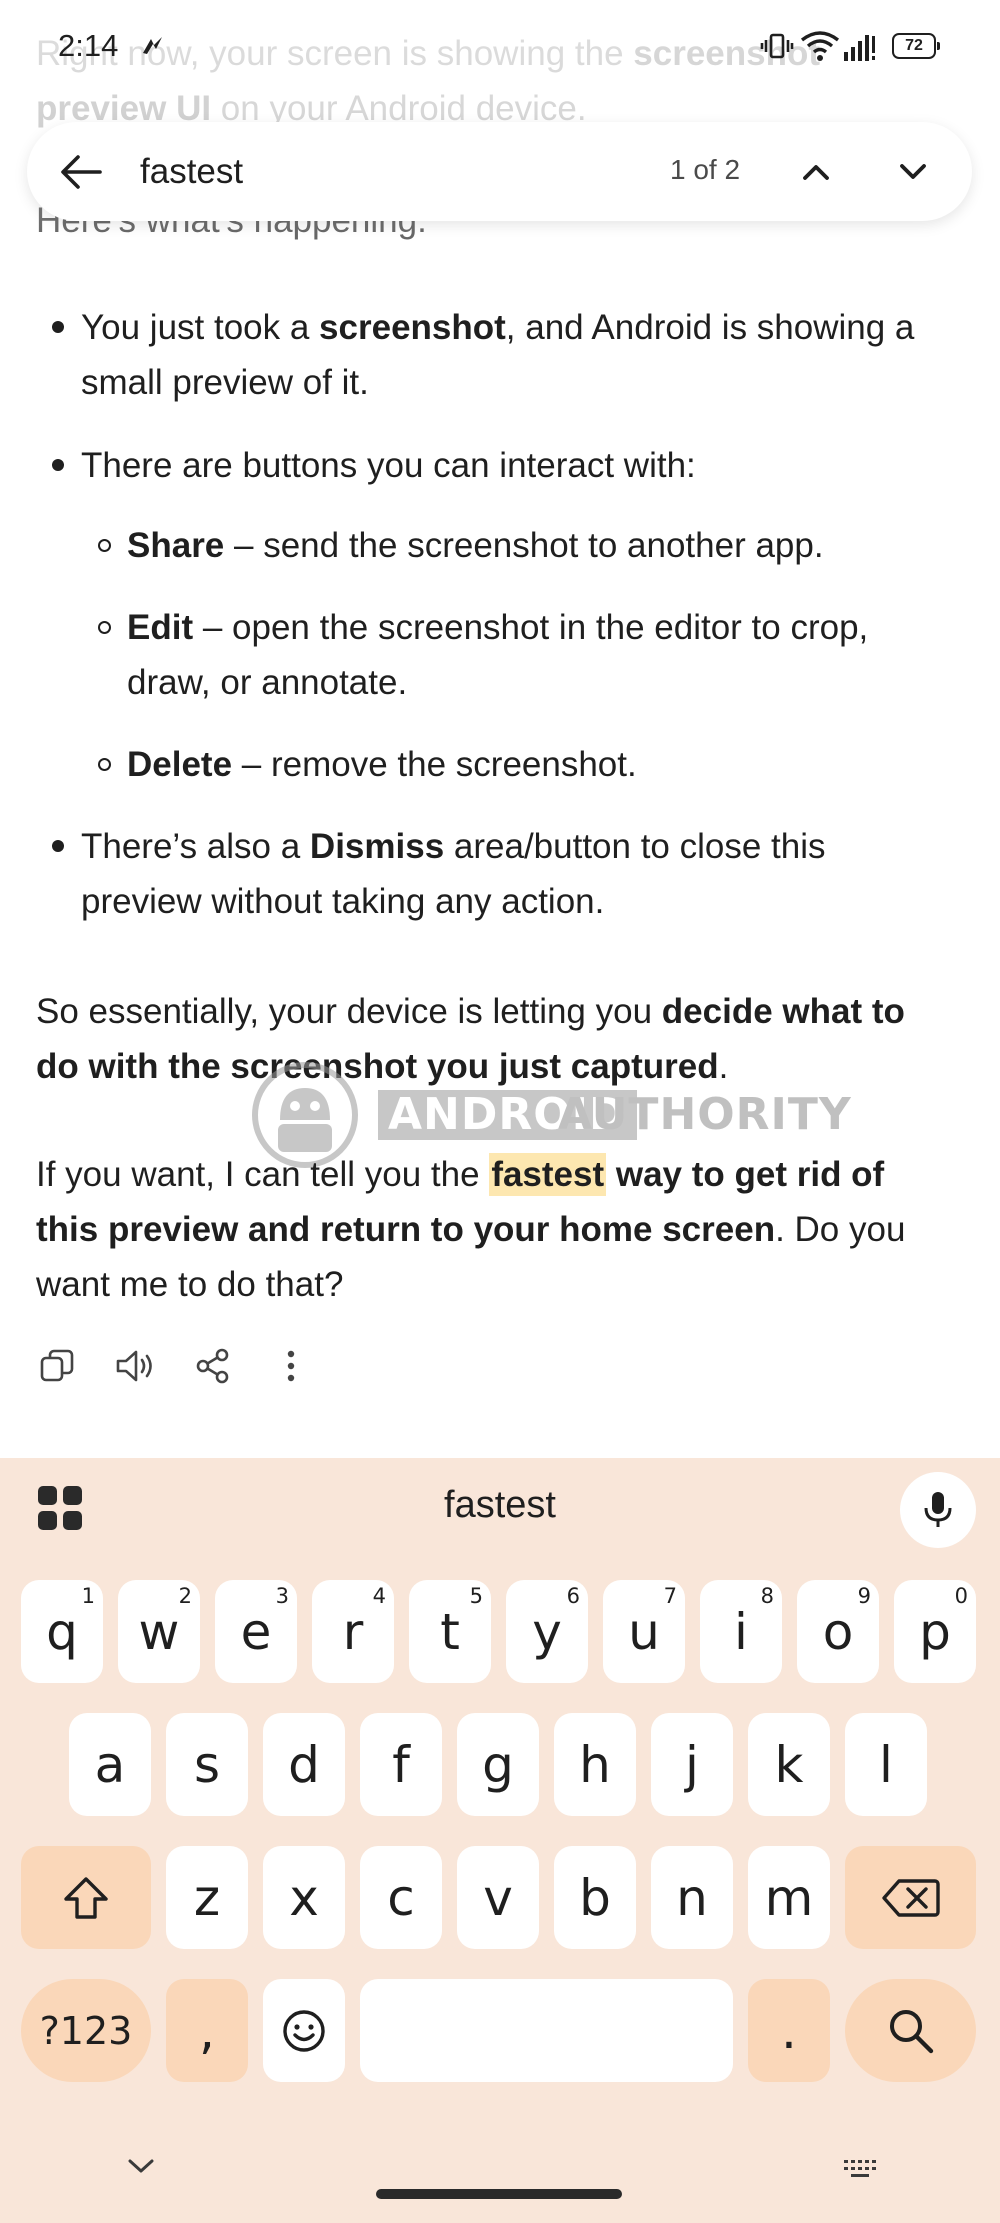 This screenshot has width=1000, height=2223. I want to click on more-options-button, so click(291, 1366).